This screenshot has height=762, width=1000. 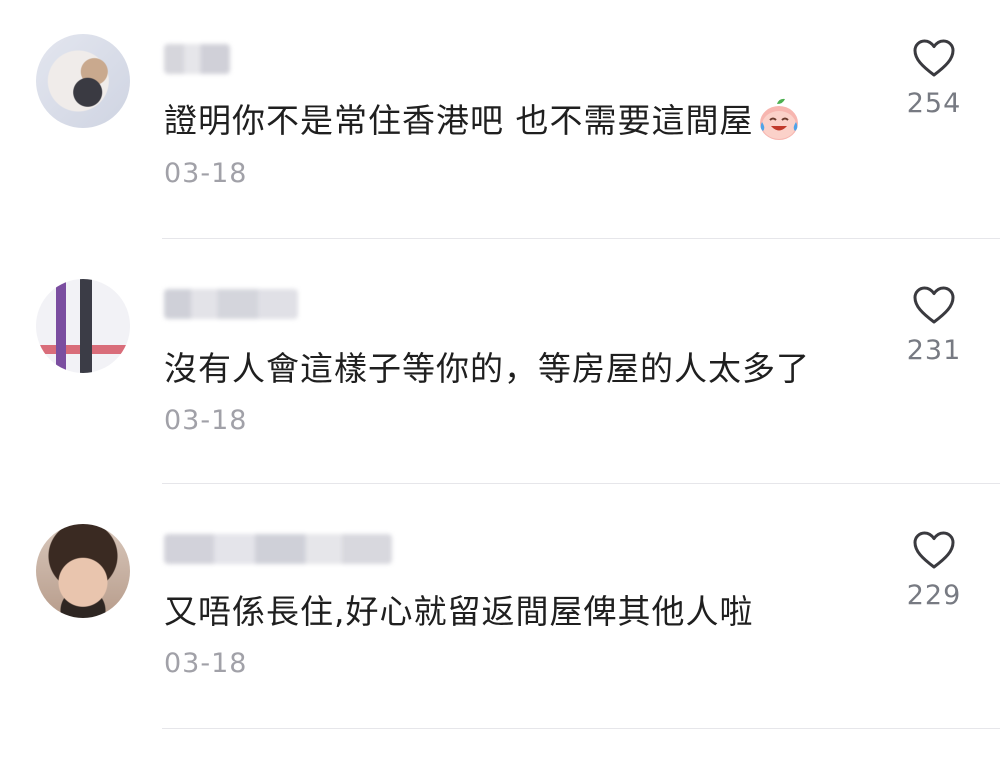 I want to click on like-button: 254, so click(x=934, y=78).